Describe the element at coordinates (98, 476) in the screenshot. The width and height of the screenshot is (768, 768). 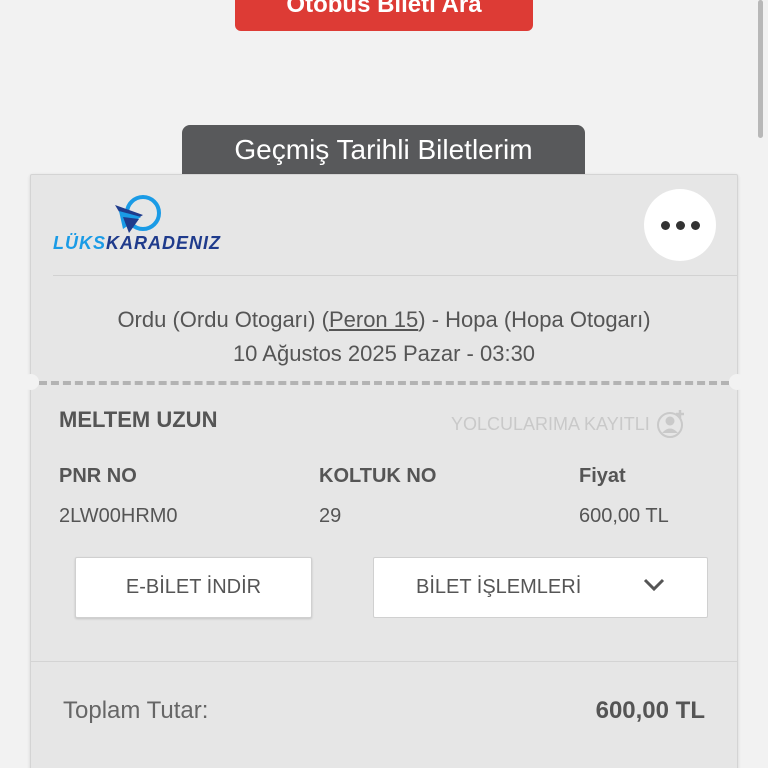
I see `pnr-header: PNR NO` at that location.